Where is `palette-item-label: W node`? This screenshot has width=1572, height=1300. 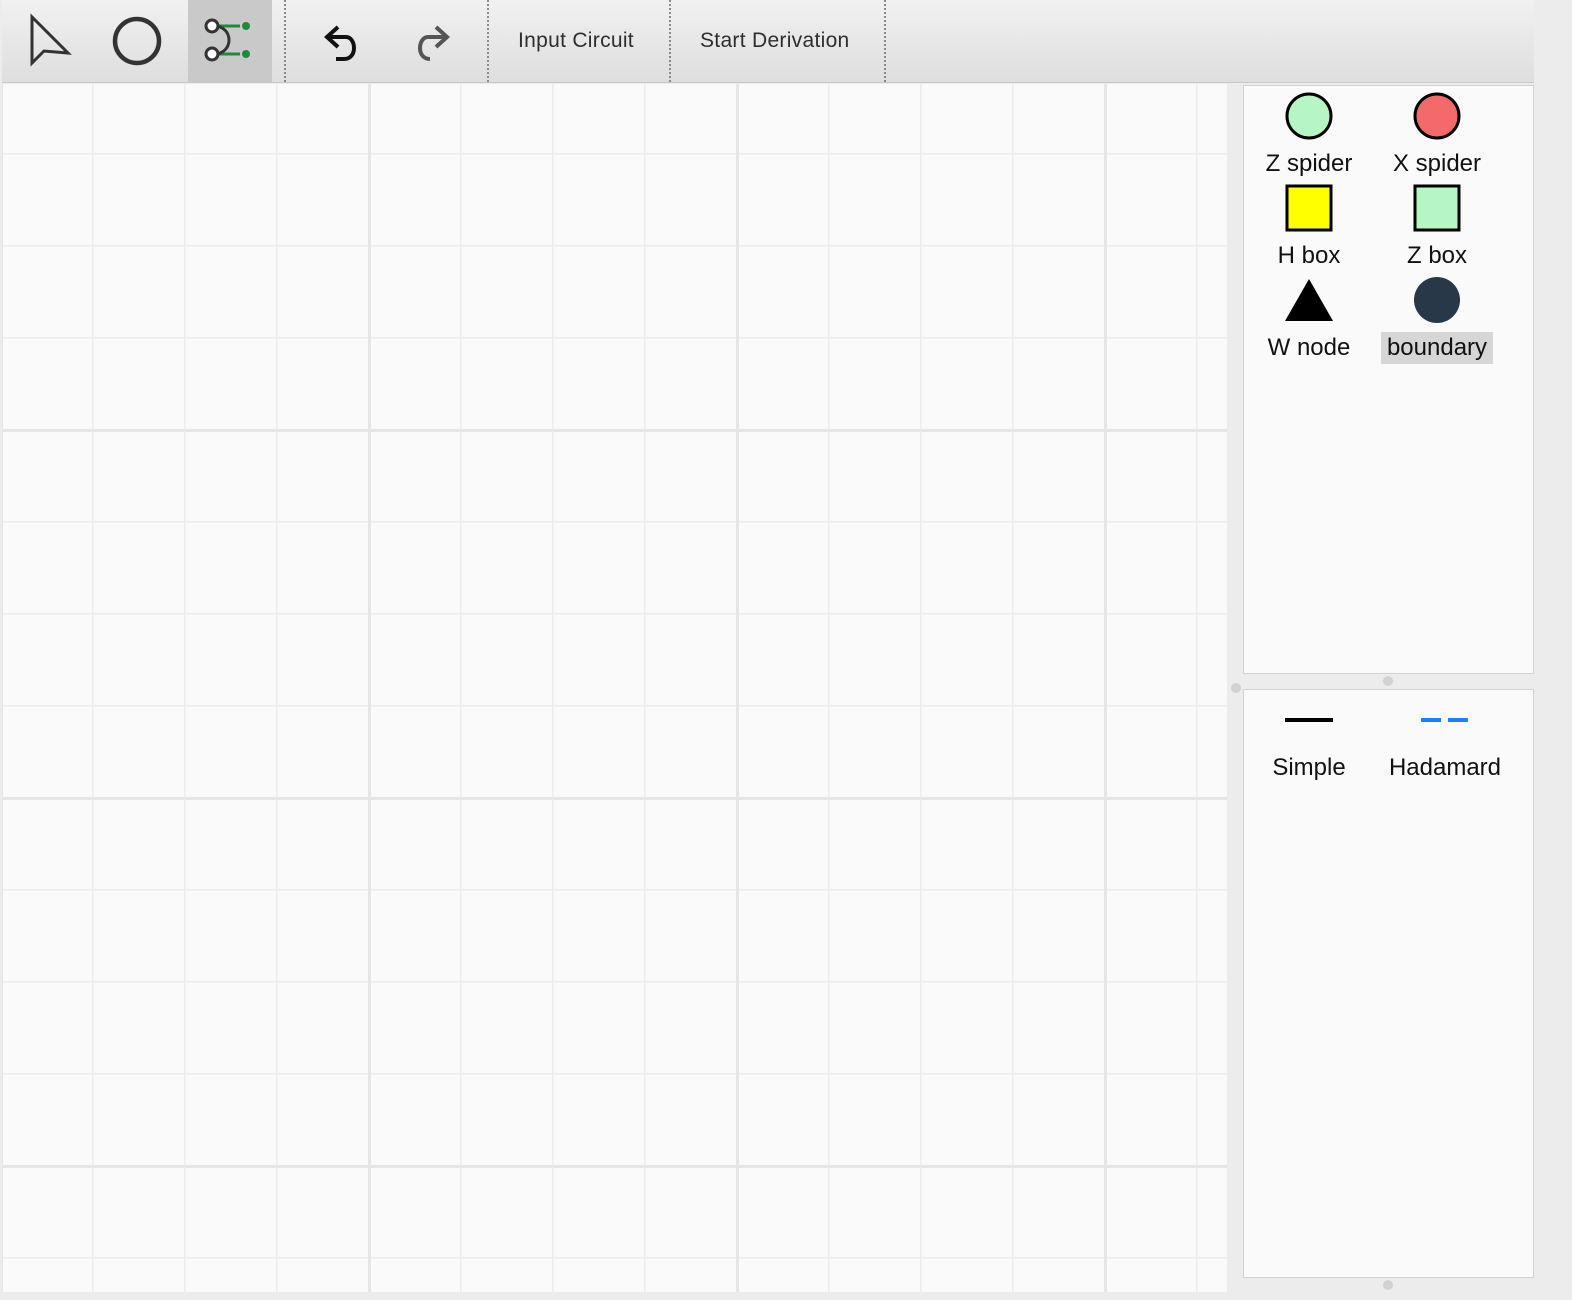 palette-item-label: W node is located at coordinates (1309, 347).